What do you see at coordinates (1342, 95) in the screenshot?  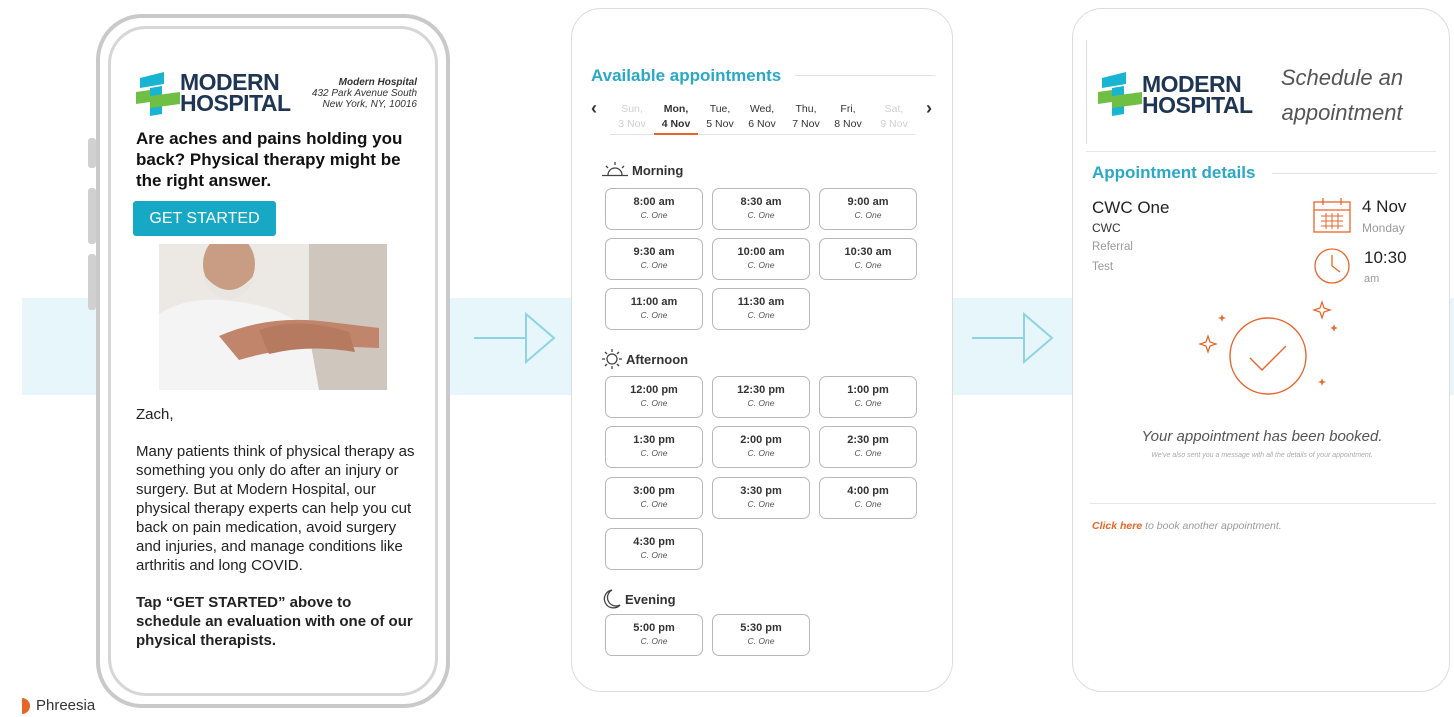 I see `schedule-header: Schedule an appointment` at bounding box center [1342, 95].